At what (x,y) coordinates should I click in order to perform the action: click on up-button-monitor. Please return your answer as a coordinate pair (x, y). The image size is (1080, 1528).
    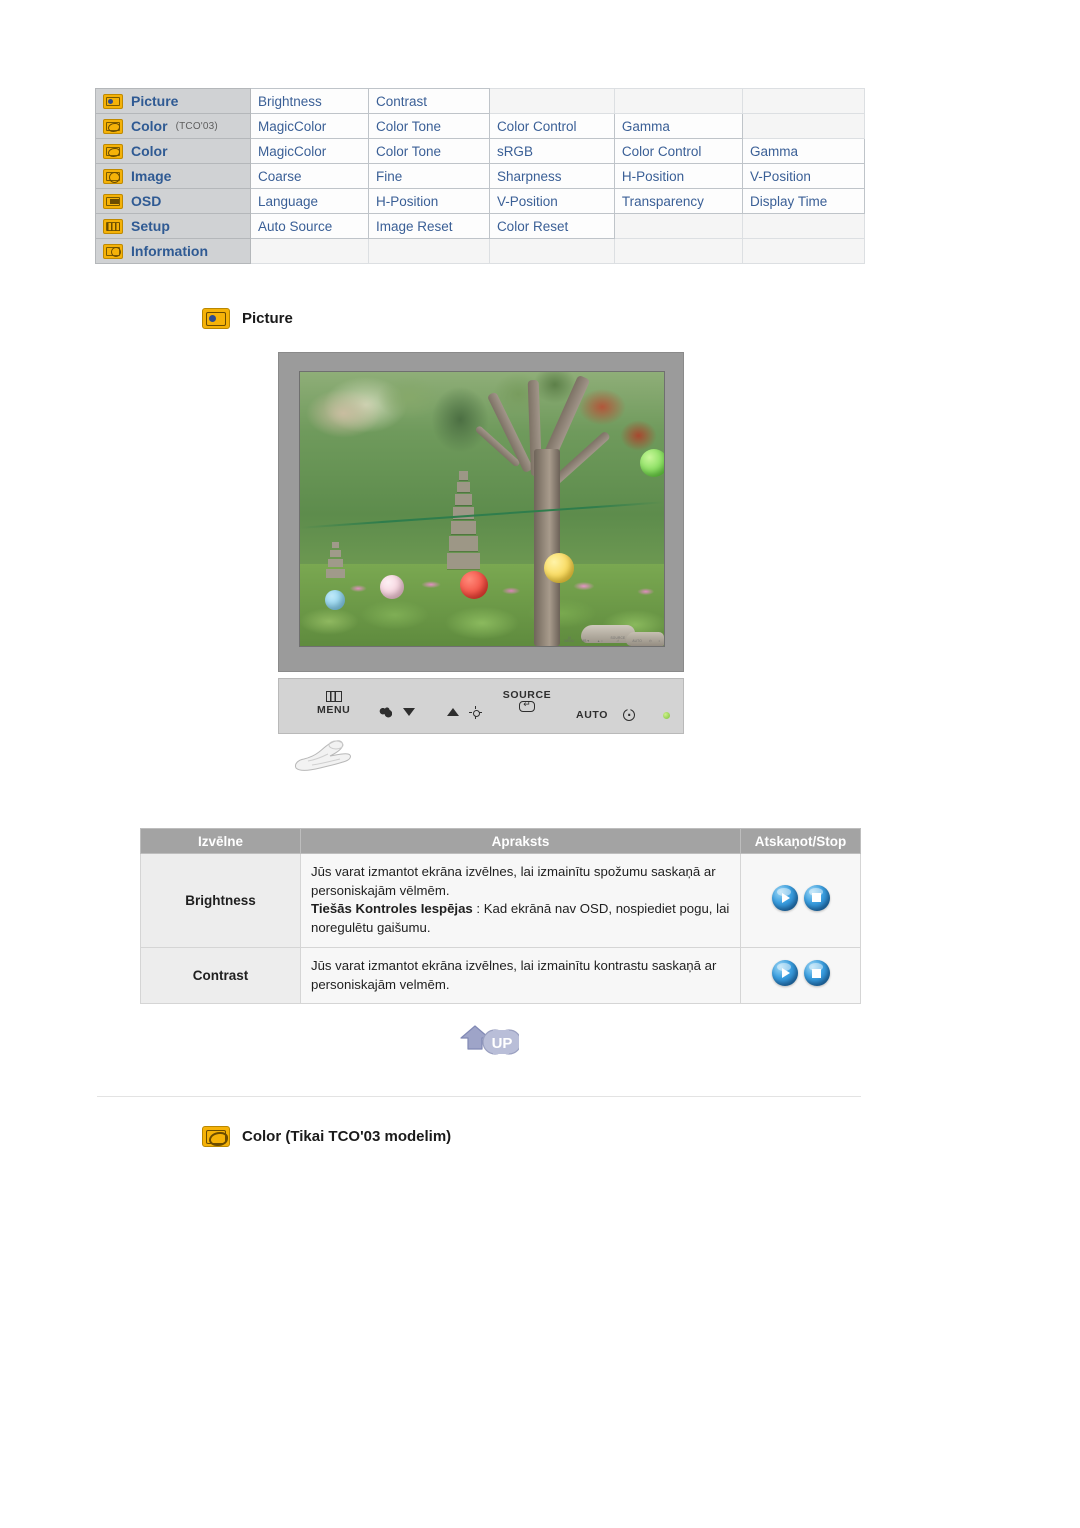
    Looking at the image, I should click on (453, 712).